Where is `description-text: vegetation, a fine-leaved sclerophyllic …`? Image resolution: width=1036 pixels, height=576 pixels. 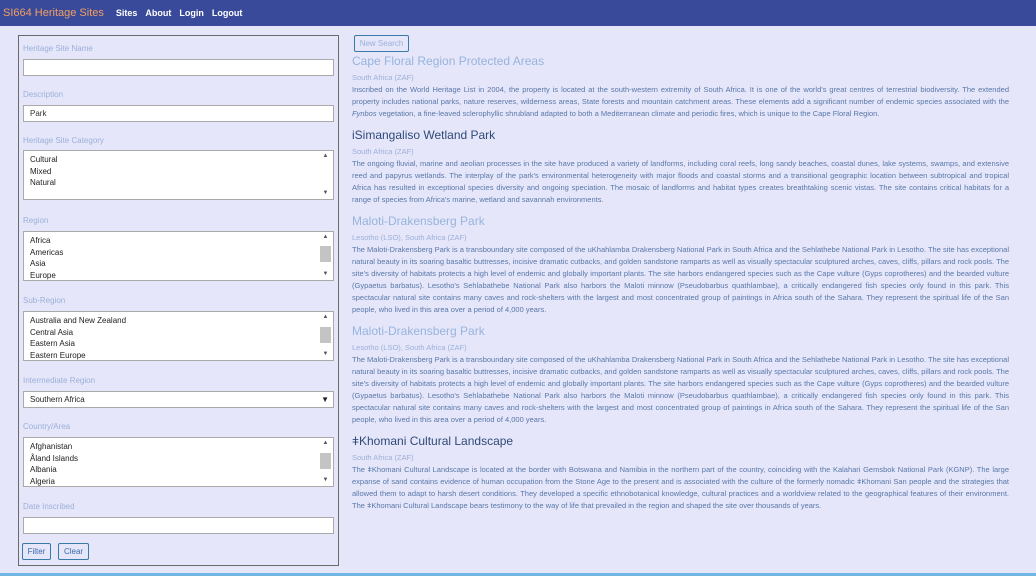 description-text: vegetation, a fine-leaved sclerophyllic … is located at coordinates (628, 113).